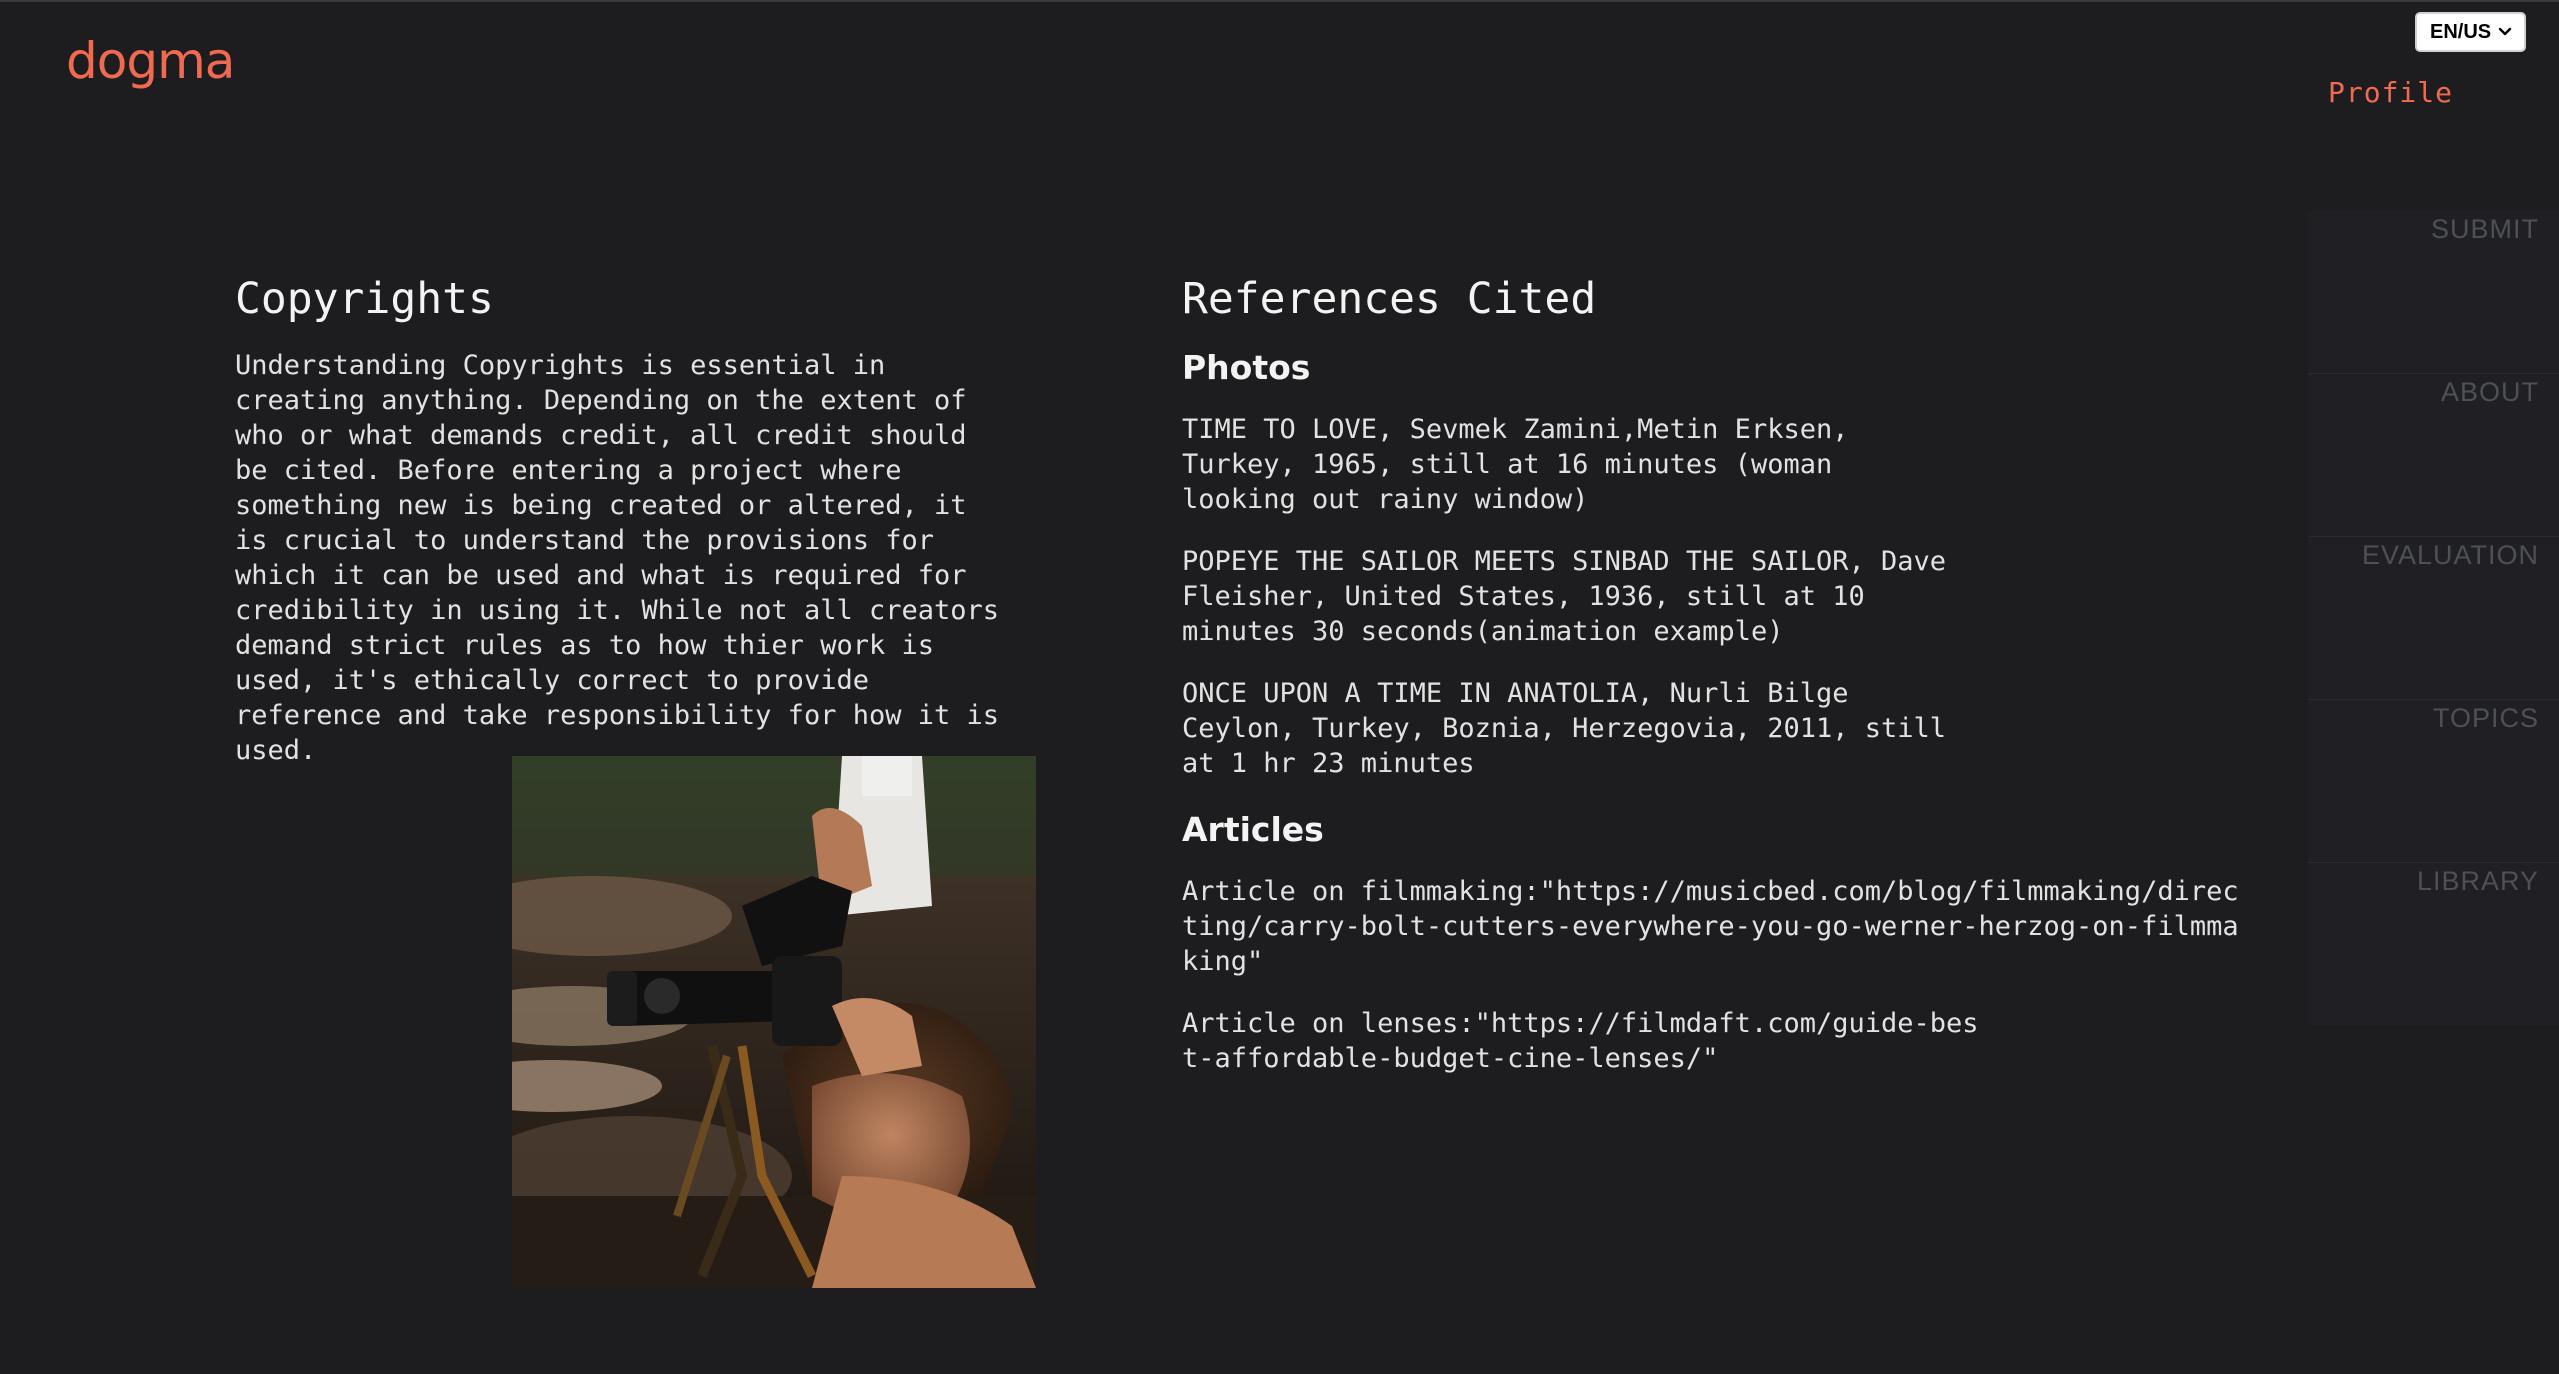 Image resolution: width=2559 pixels, height=1374 pixels. Describe the element at coordinates (2433, 943) in the screenshot. I see `nav-item-library: LIBRARY` at that location.